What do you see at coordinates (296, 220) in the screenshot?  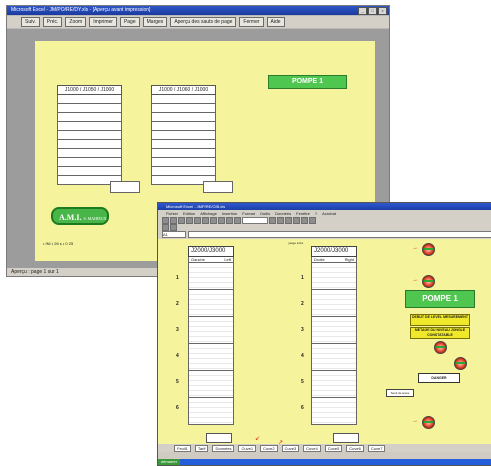 I see `align-left-icon` at bounding box center [296, 220].